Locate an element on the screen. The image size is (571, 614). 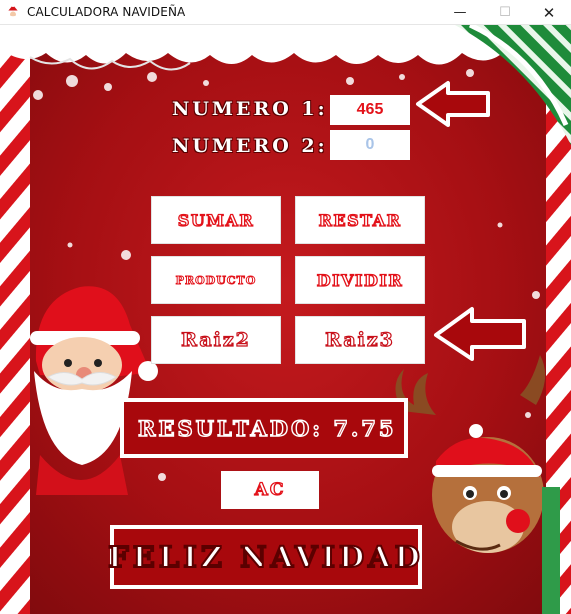
numero1-input is located at coordinates (370, 110).